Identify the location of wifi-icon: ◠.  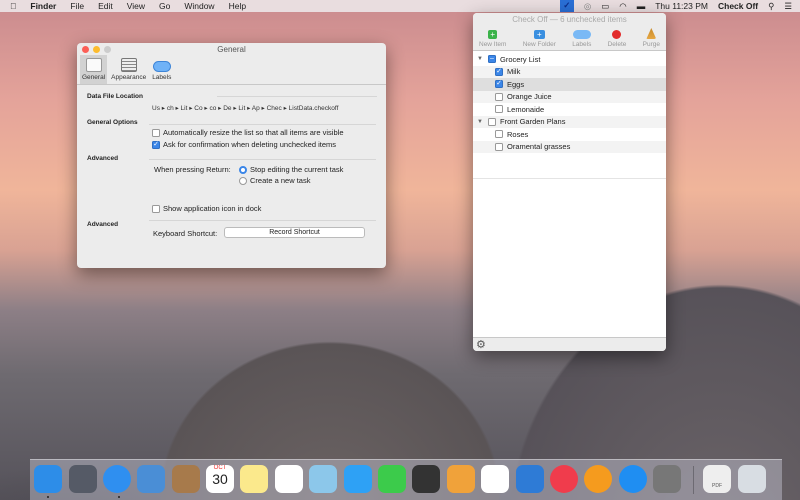
(622, 6).